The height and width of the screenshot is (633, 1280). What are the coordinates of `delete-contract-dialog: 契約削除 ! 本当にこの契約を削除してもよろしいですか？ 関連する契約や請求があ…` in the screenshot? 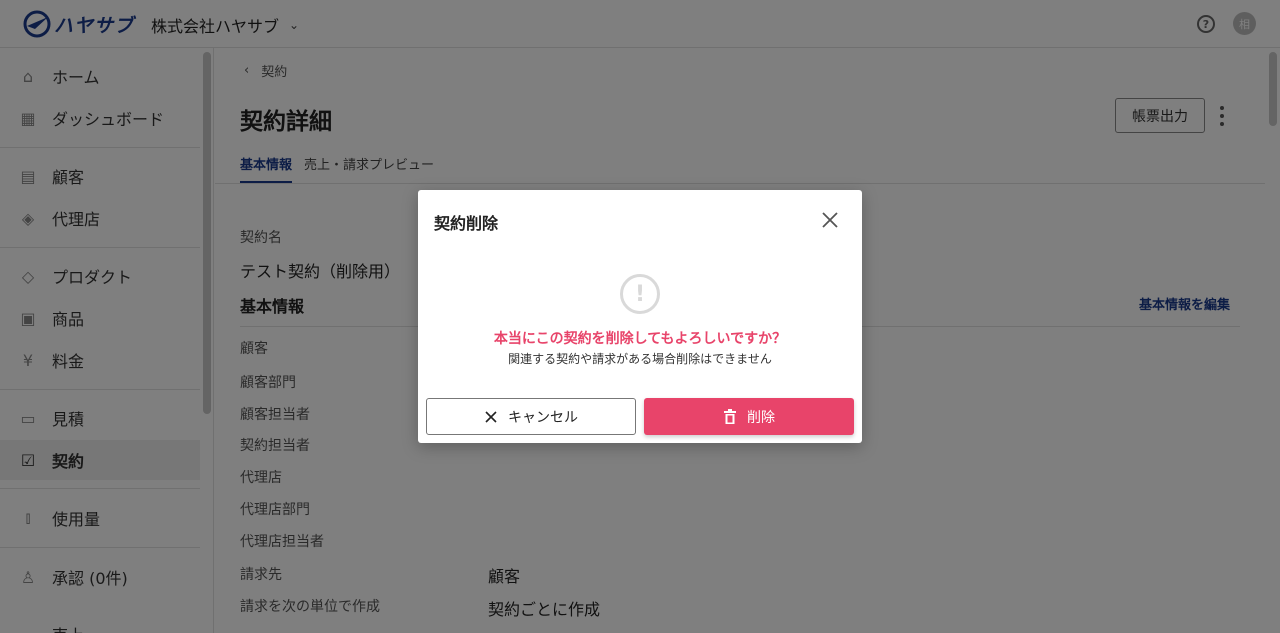 It's located at (640, 316).